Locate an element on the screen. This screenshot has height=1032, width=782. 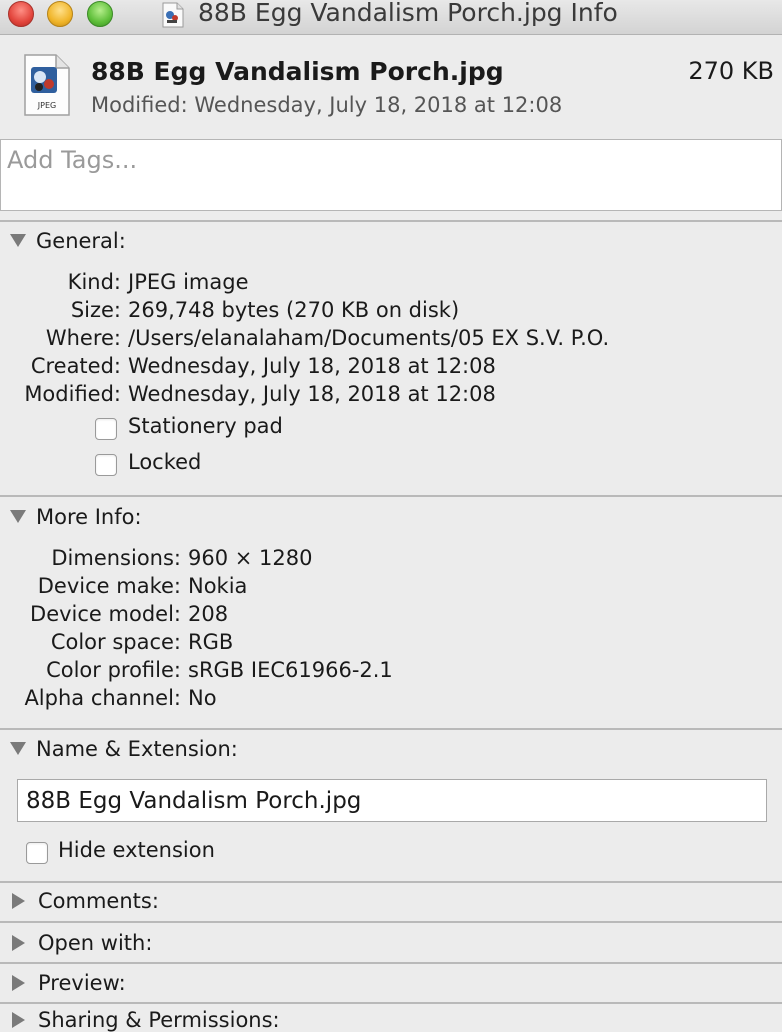
file-size: 270 KB is located at coordinates (731, 71).